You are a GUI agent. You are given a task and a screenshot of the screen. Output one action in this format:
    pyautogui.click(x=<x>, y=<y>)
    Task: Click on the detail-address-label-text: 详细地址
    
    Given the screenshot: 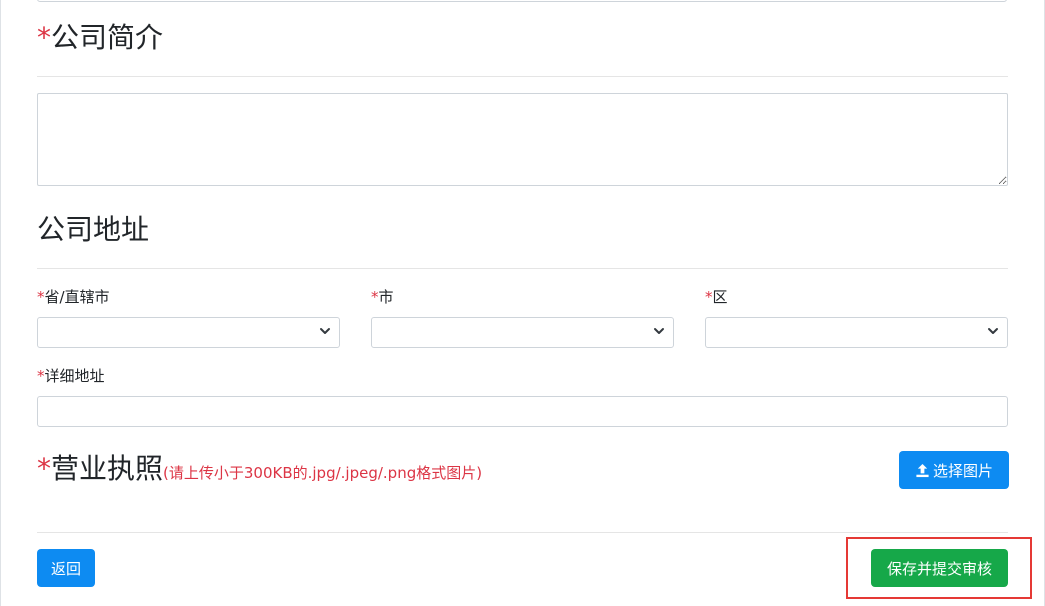 What is the action you would take?
    pyautogui.click(x=74, y=376)
    